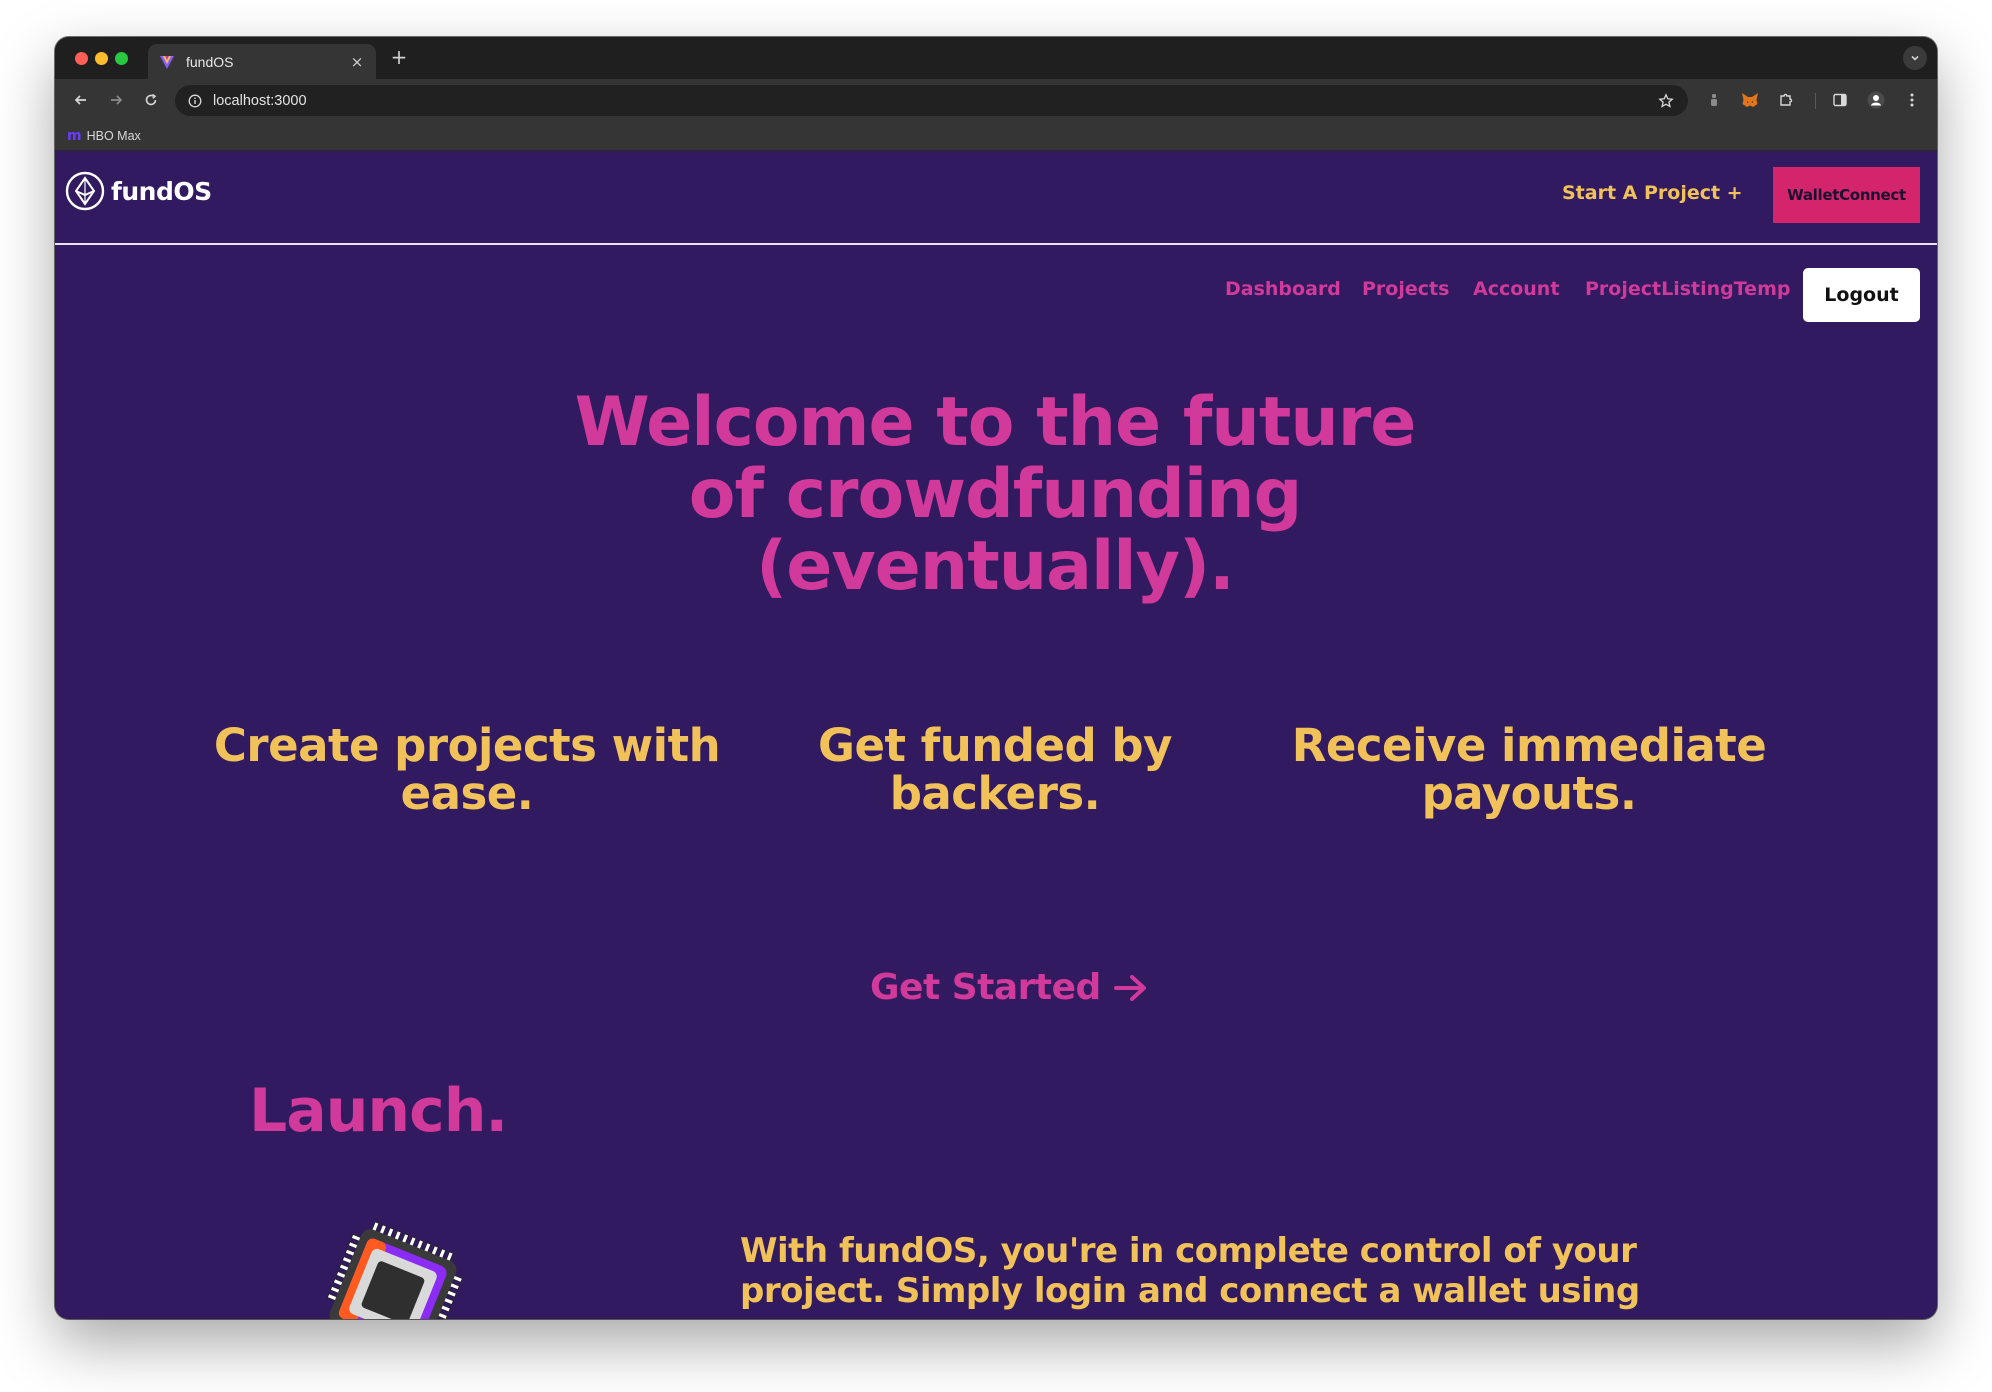 The width and height of the screenshot is (1992, 1392). Describe the element at coordinates (81, 58) in the screenshot. I see `close-window-button` at that location.